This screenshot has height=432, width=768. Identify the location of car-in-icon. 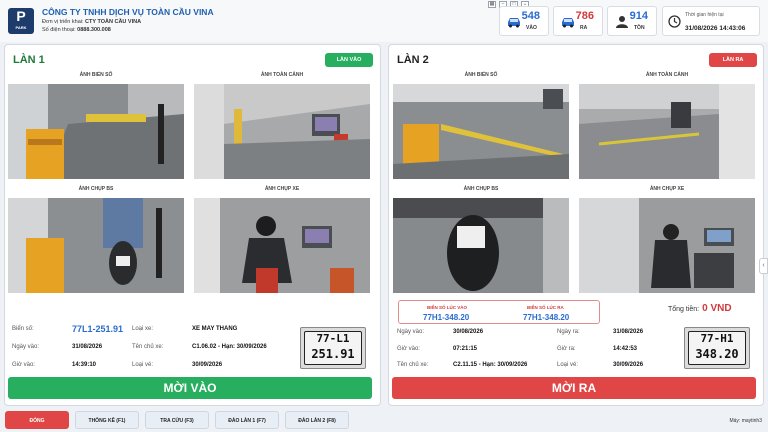
(514, 23).